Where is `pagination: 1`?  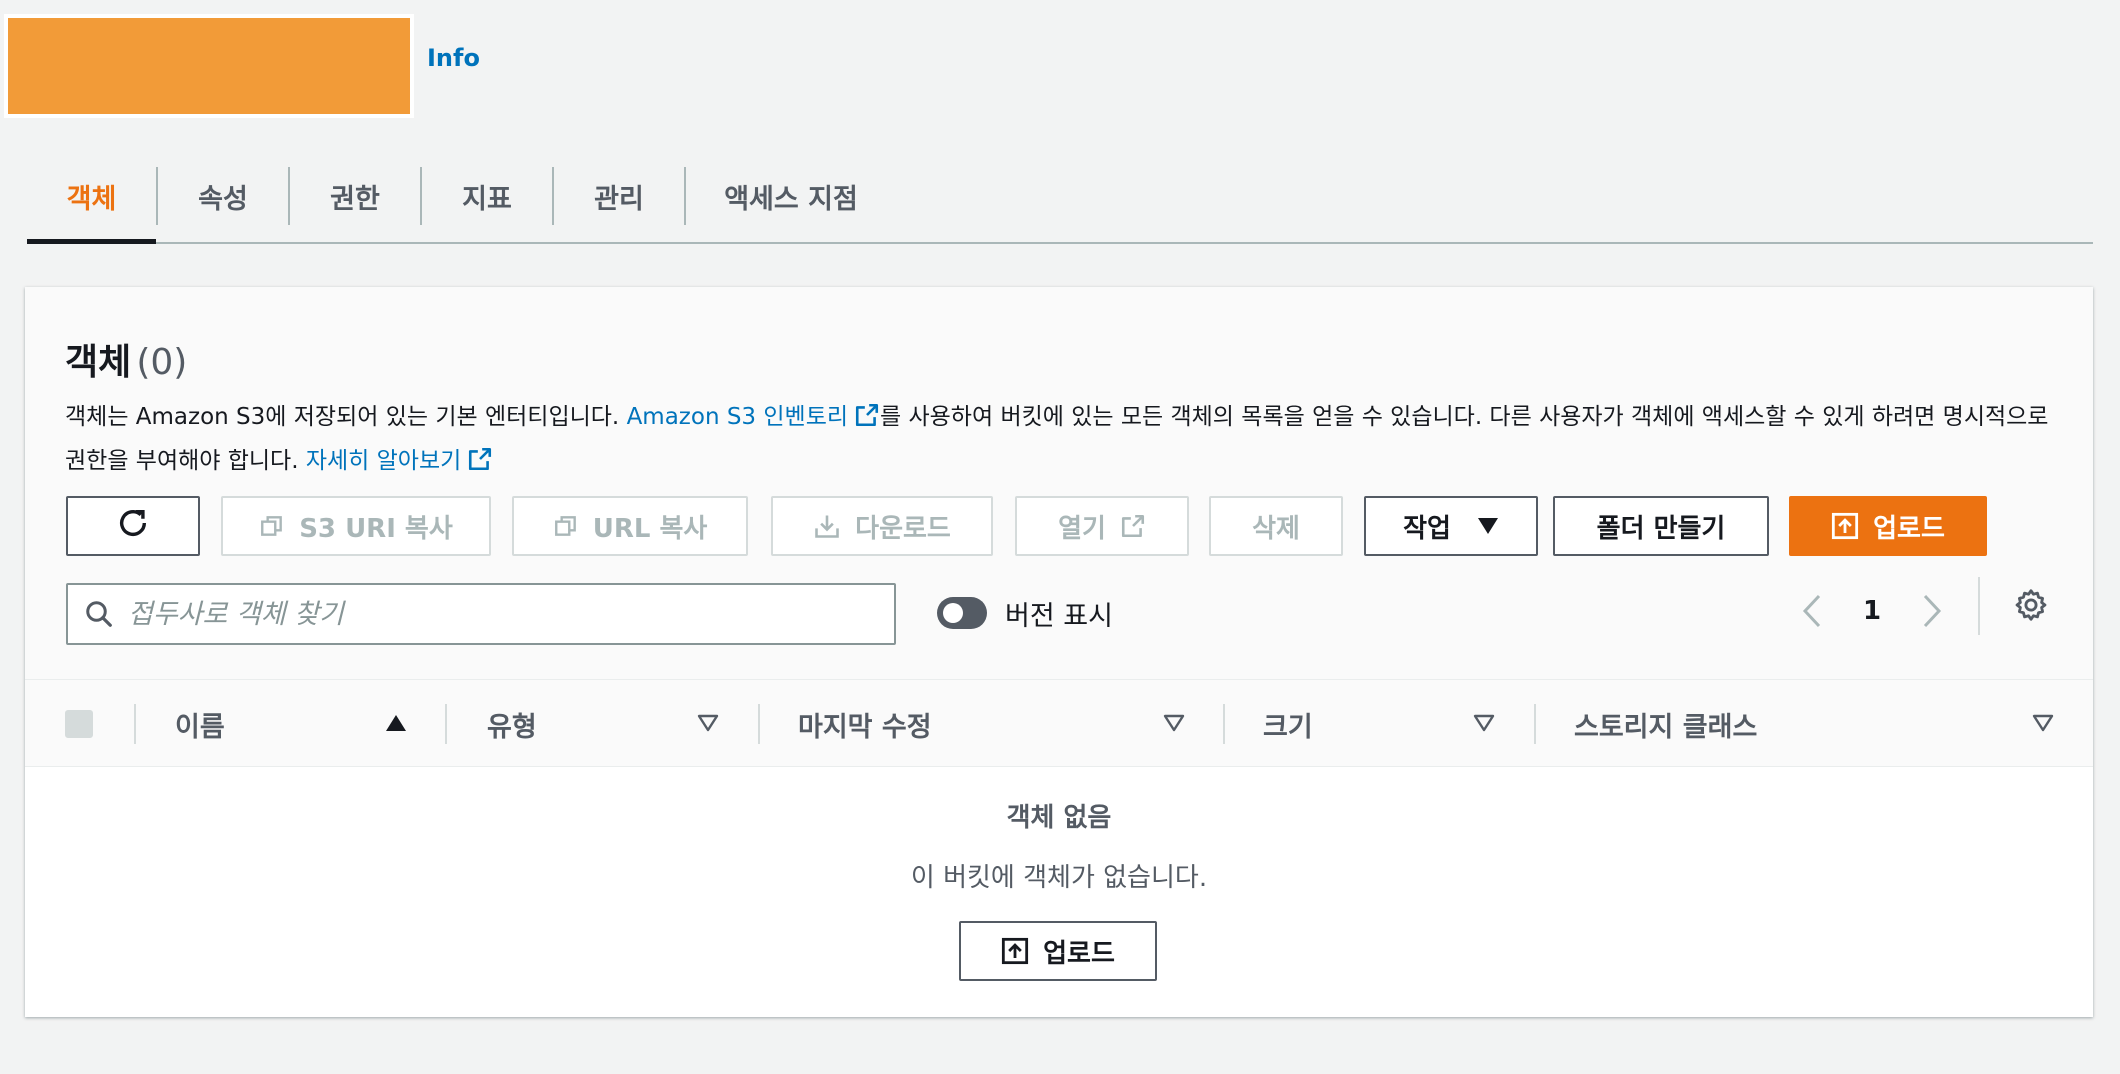 pagination: 1 is located at coordinates (1872, 611).